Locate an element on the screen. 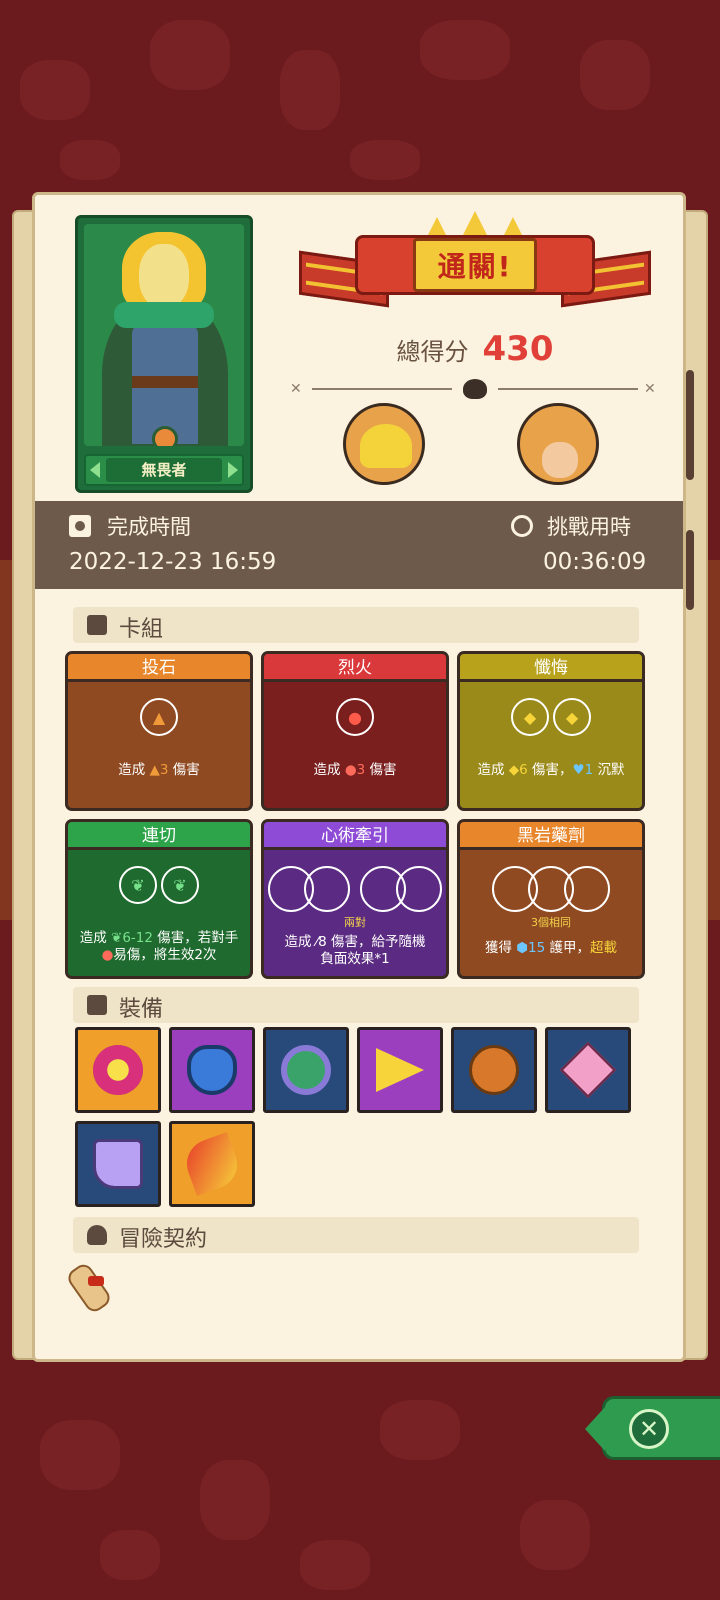  cube-icon is located at coordinates (97, 1005).